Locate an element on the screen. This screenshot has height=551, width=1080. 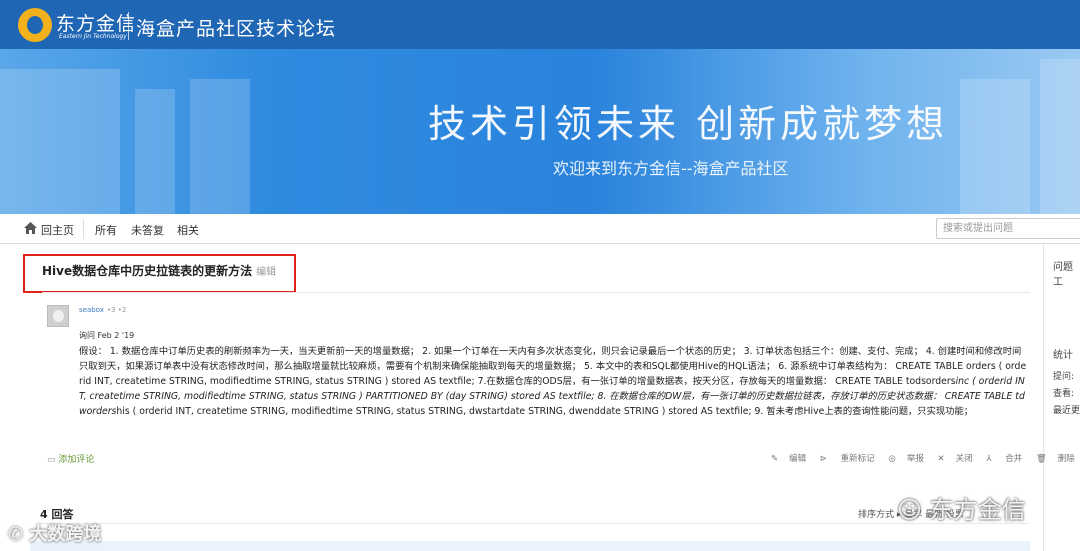
watermark-icon: ☺ is located at coordinates (913, 510).